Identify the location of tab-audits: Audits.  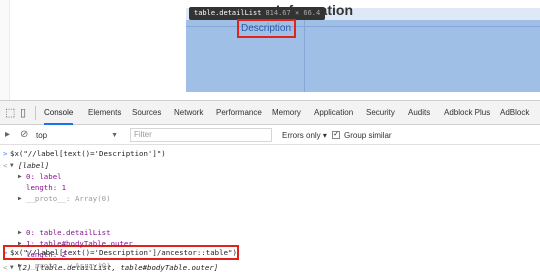
(419, 113).